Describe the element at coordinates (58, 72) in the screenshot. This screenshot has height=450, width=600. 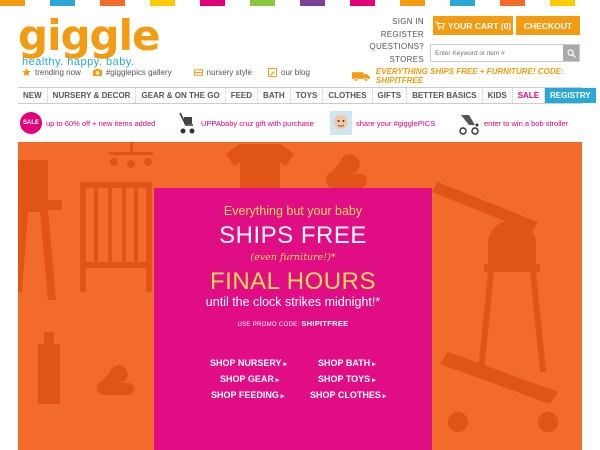
I see `trending-now-label: trending now` at that location.